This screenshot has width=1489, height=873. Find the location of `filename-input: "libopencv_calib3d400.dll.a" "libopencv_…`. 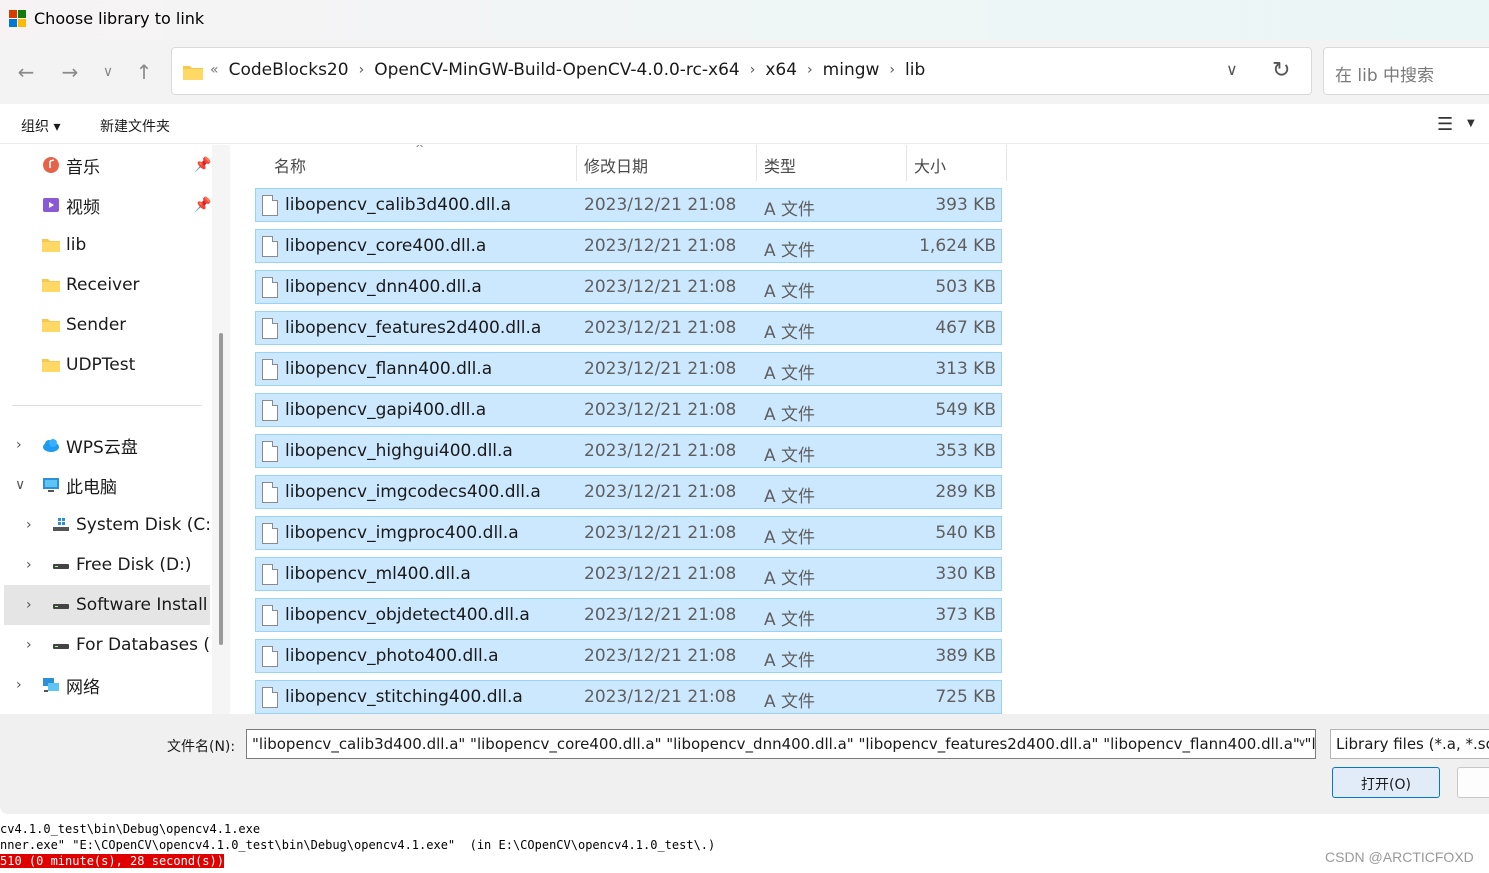

filename-input: "libopencv_calib3d400.dll.a" "libopencv_… is located at coordinates (781, 744).